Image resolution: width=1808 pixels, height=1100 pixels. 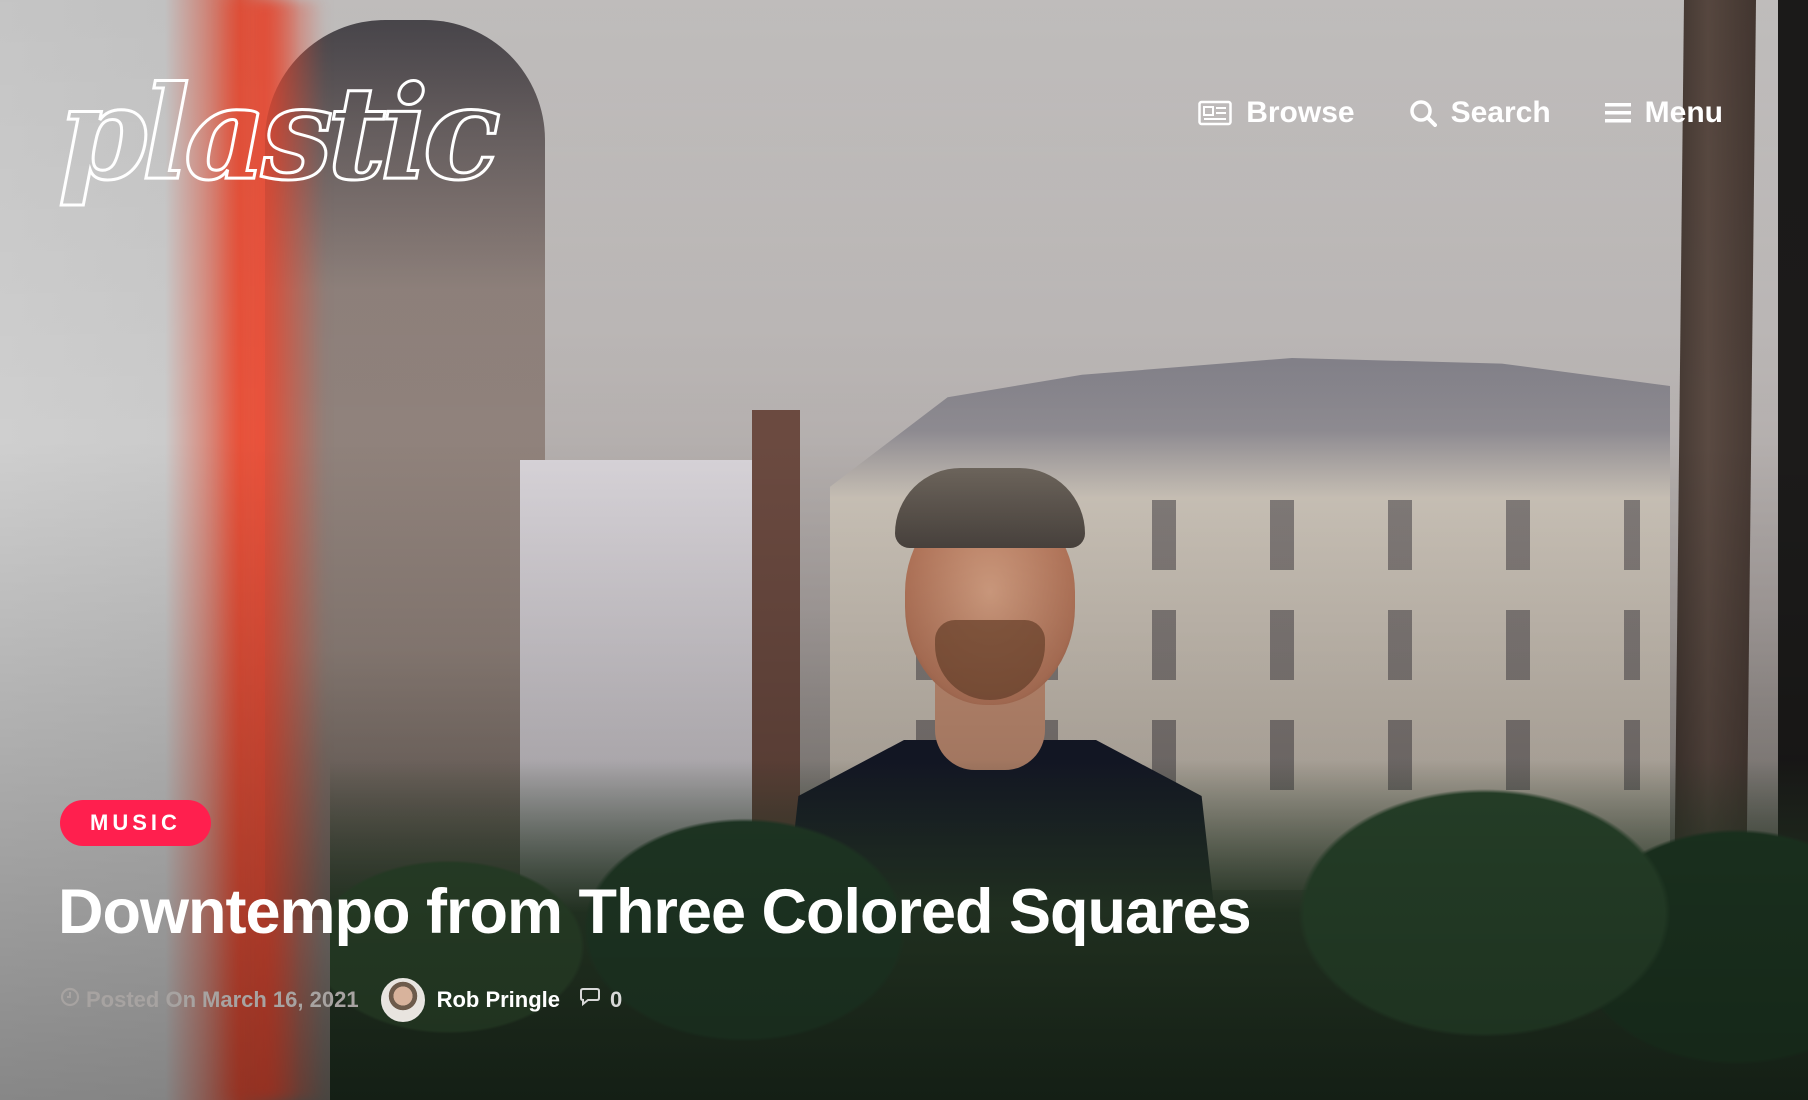 What do you see at coordinates (655, 912) in the screenshot?
I see `article-title: Downtempo from Three Colored Squares` at bounding box center [655, 912].